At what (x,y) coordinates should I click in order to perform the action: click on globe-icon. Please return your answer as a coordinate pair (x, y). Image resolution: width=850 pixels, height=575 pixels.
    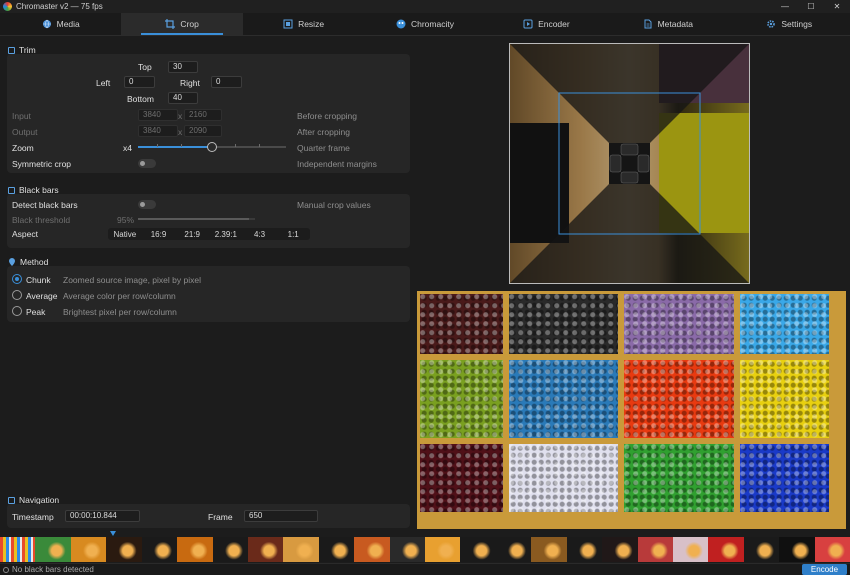
    Looking at the image, I should click on (46, 24).